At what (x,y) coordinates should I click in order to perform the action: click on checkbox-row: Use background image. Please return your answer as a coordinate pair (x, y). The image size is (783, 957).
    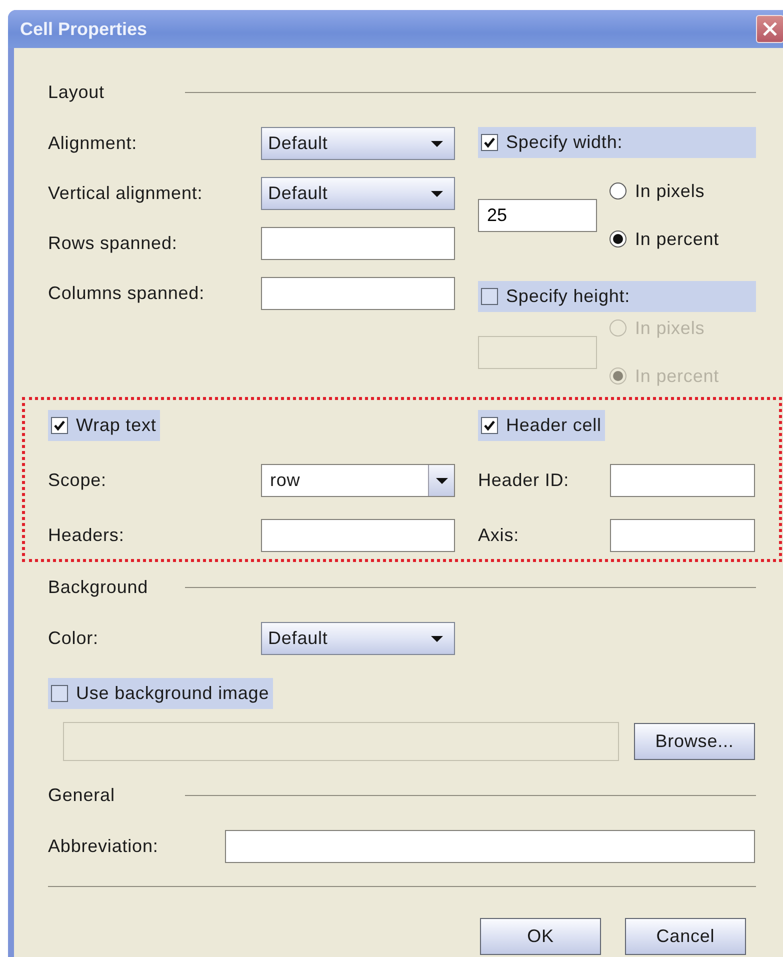
    Looking at the image, I should click on (161, 693).